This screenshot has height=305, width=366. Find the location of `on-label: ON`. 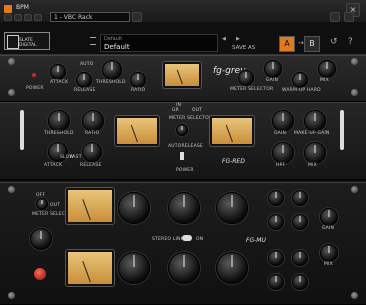

on-label: ON is located at coordinates (200, 239).